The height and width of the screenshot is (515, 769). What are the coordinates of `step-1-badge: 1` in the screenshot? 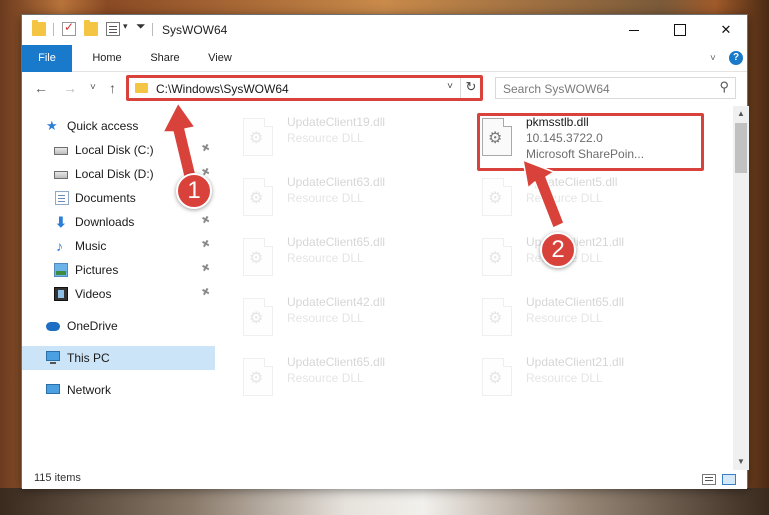 It's located at (194, 191).